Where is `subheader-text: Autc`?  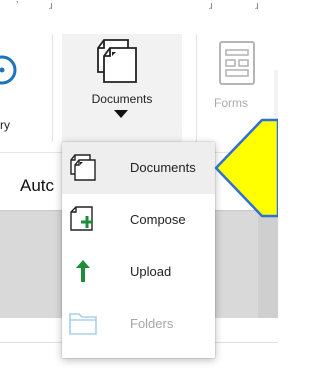
subheader-text: Autc is located at coordinates (37, 185).